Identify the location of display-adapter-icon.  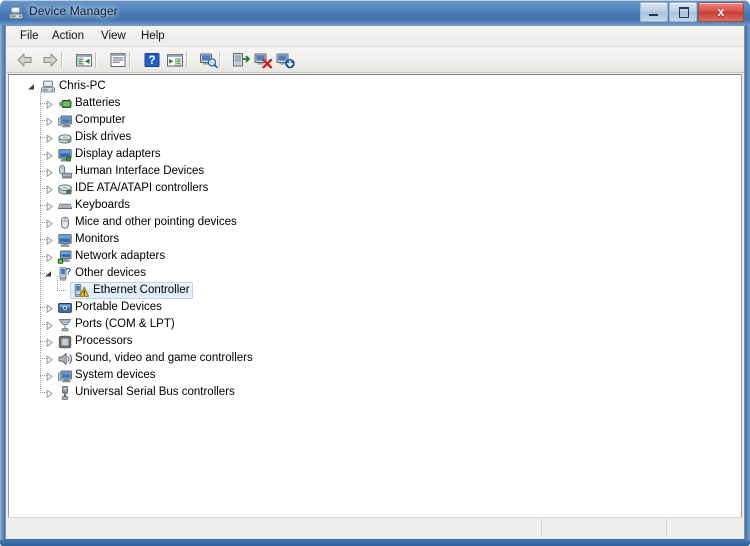
(65, 155).